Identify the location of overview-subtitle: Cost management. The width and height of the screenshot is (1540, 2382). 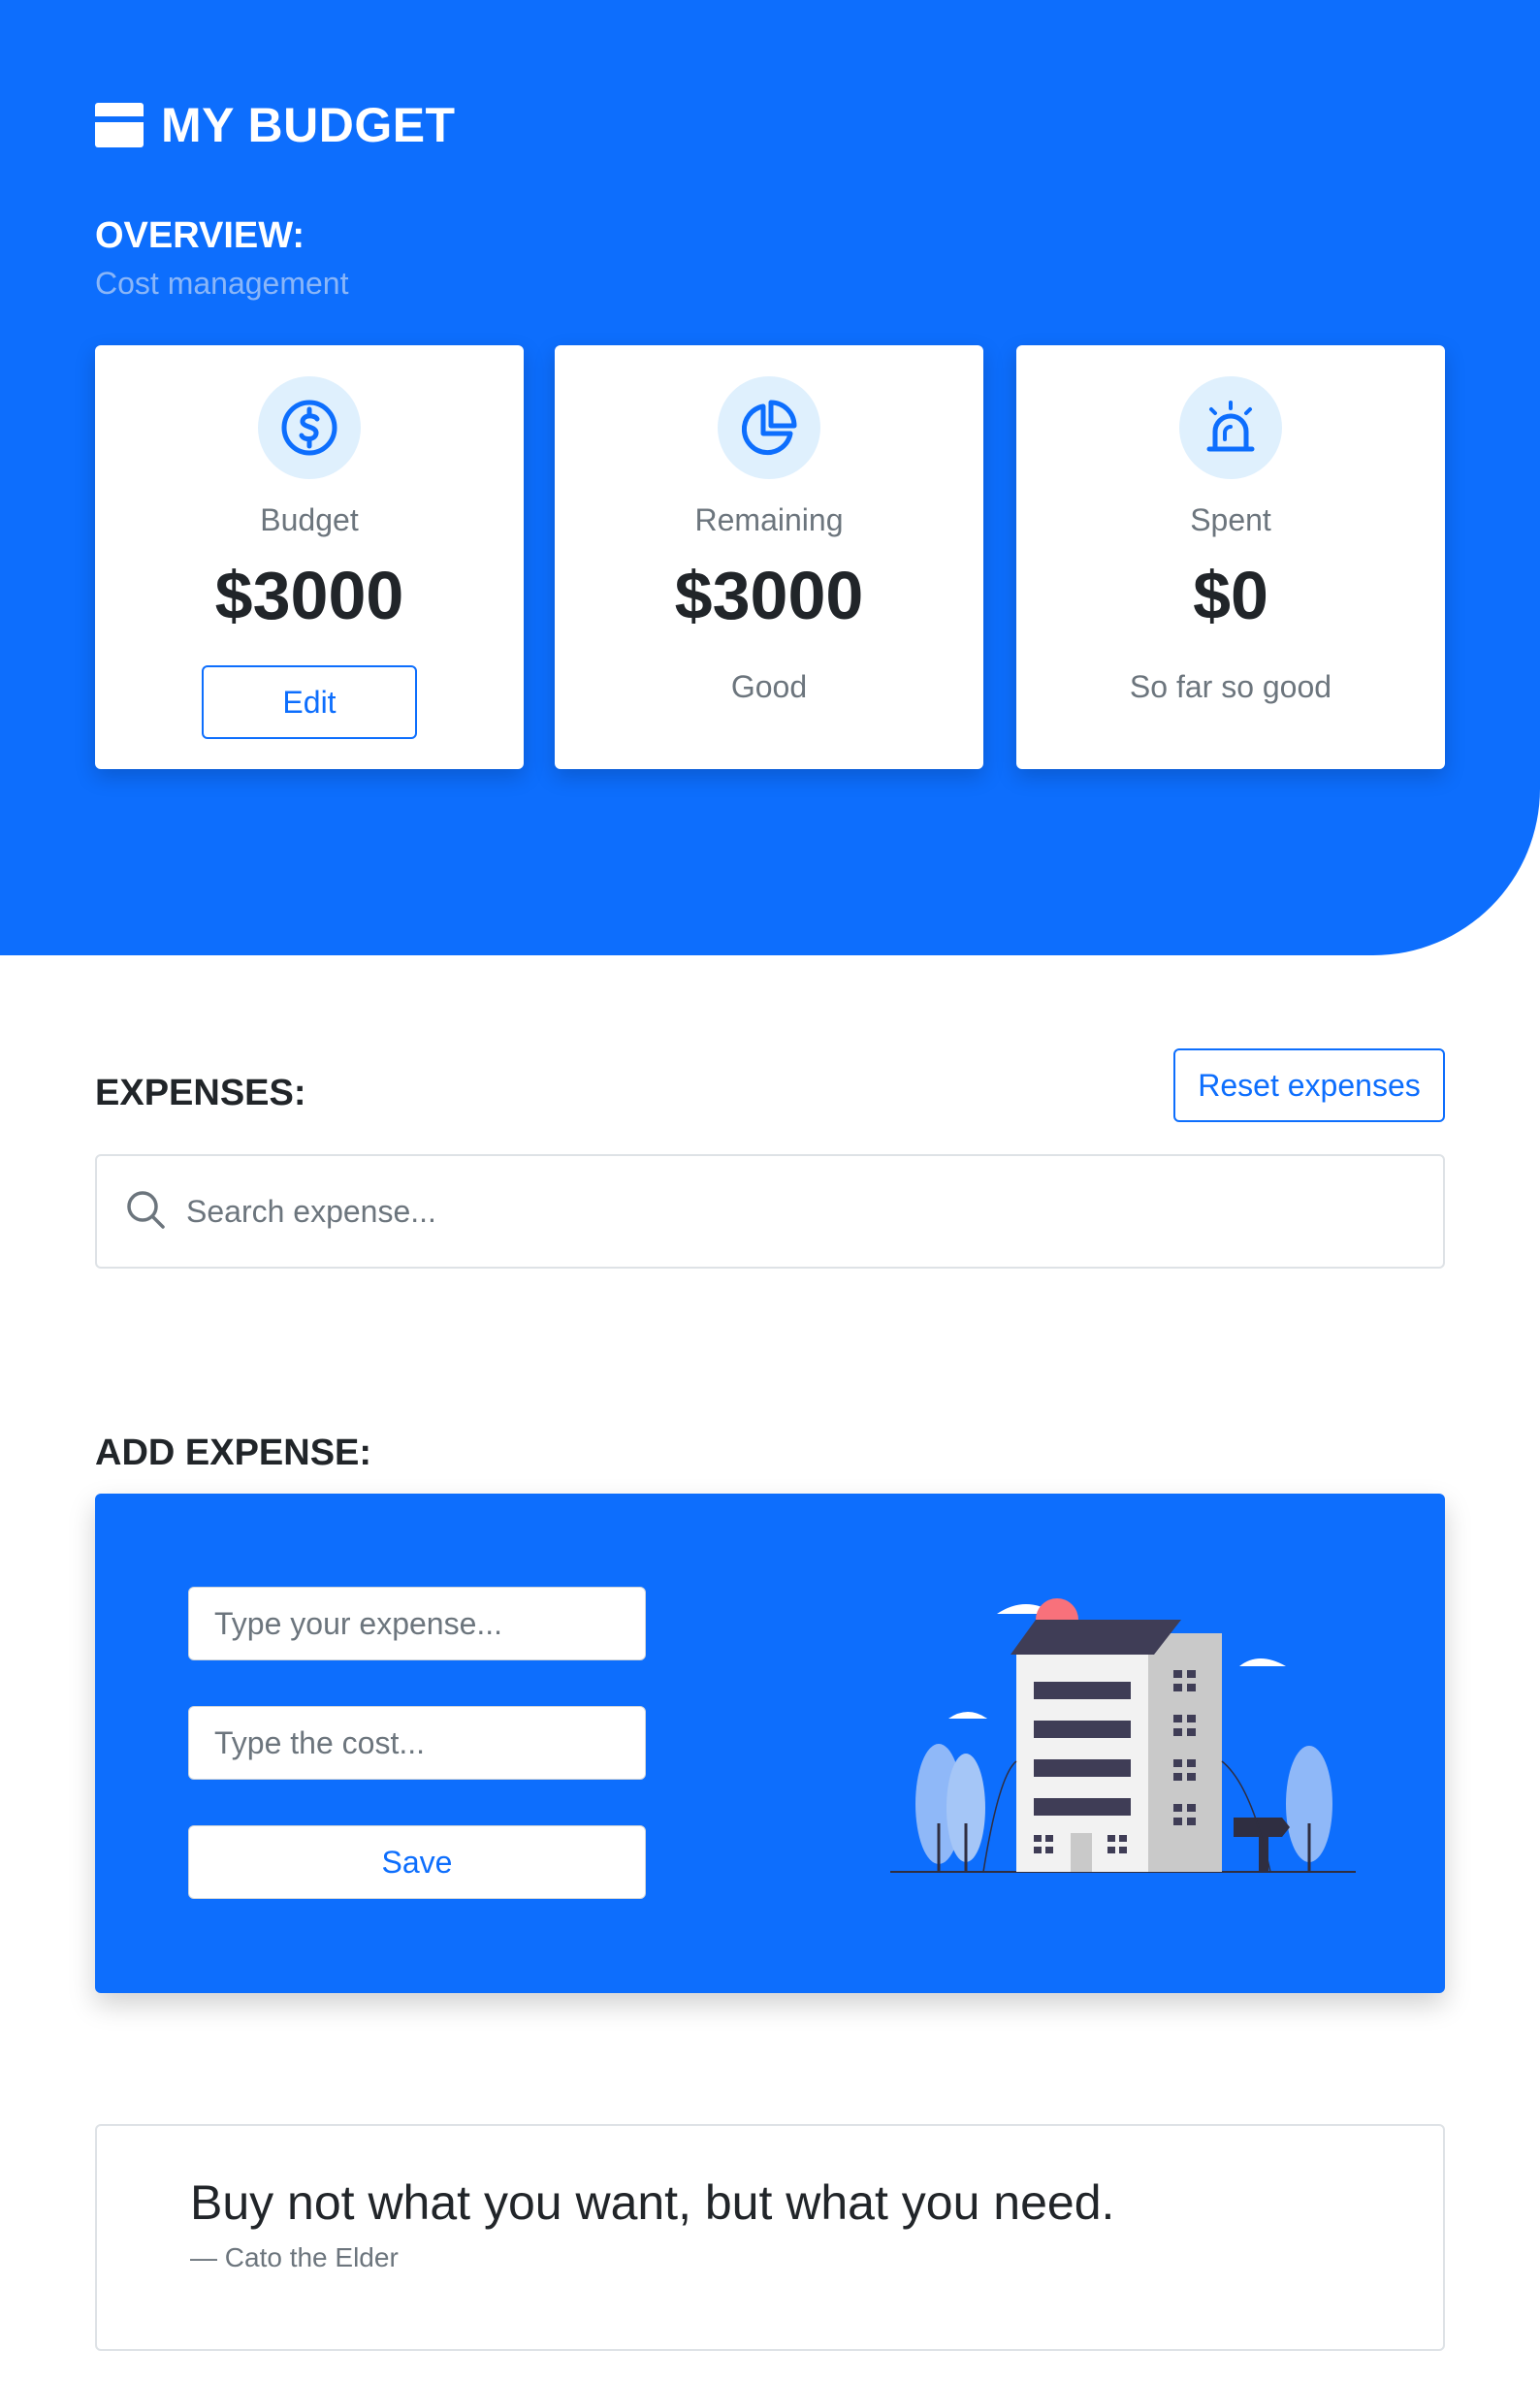
(222, 283).